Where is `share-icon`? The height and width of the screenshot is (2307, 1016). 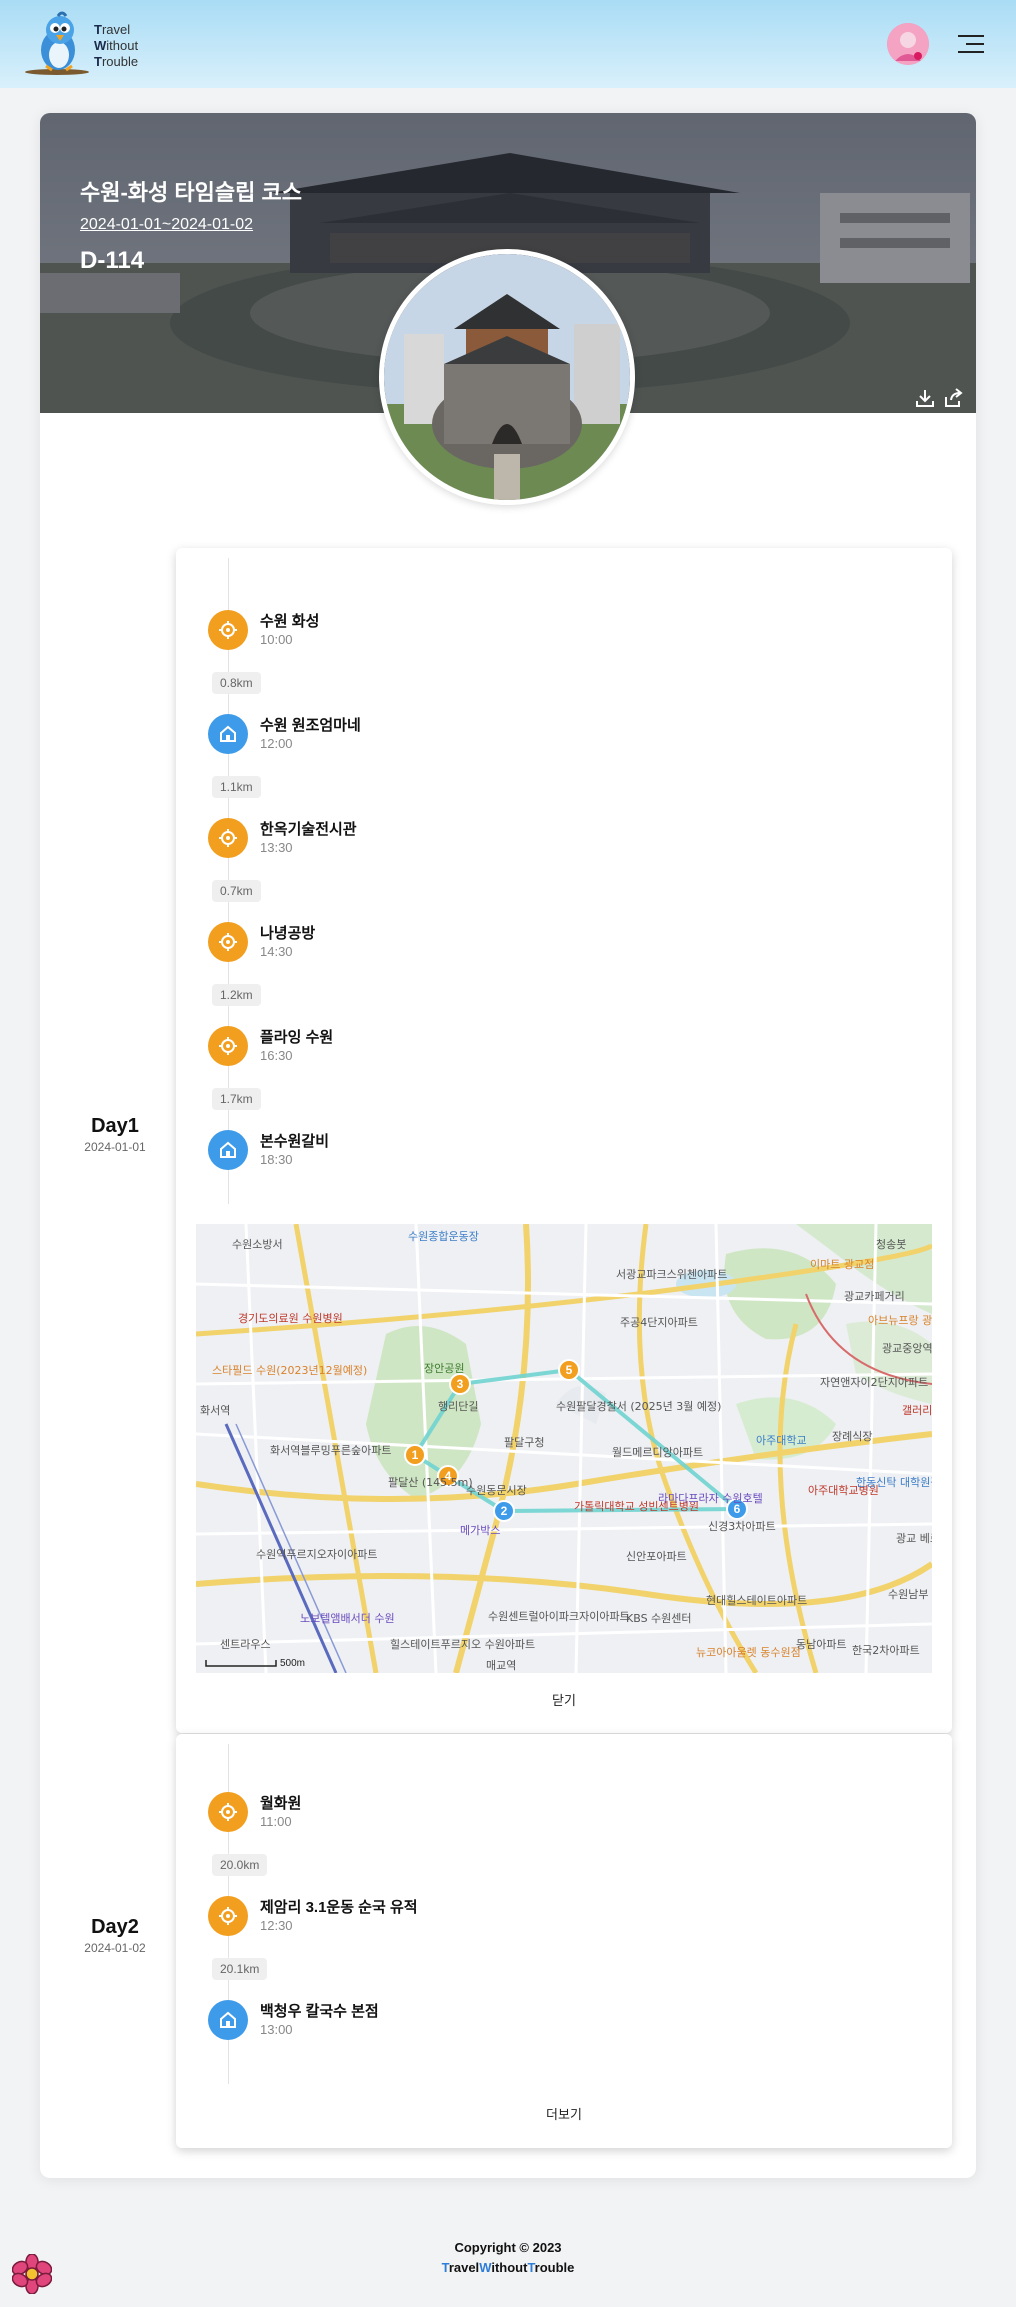
share-icon is located at coordinates (953, 398).